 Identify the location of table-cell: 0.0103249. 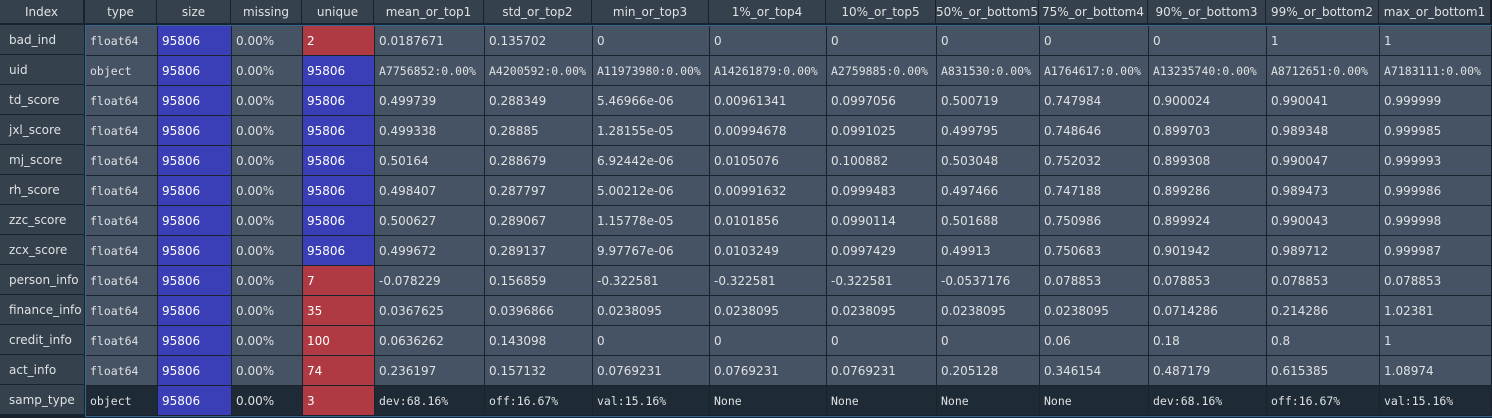
(768, 251).